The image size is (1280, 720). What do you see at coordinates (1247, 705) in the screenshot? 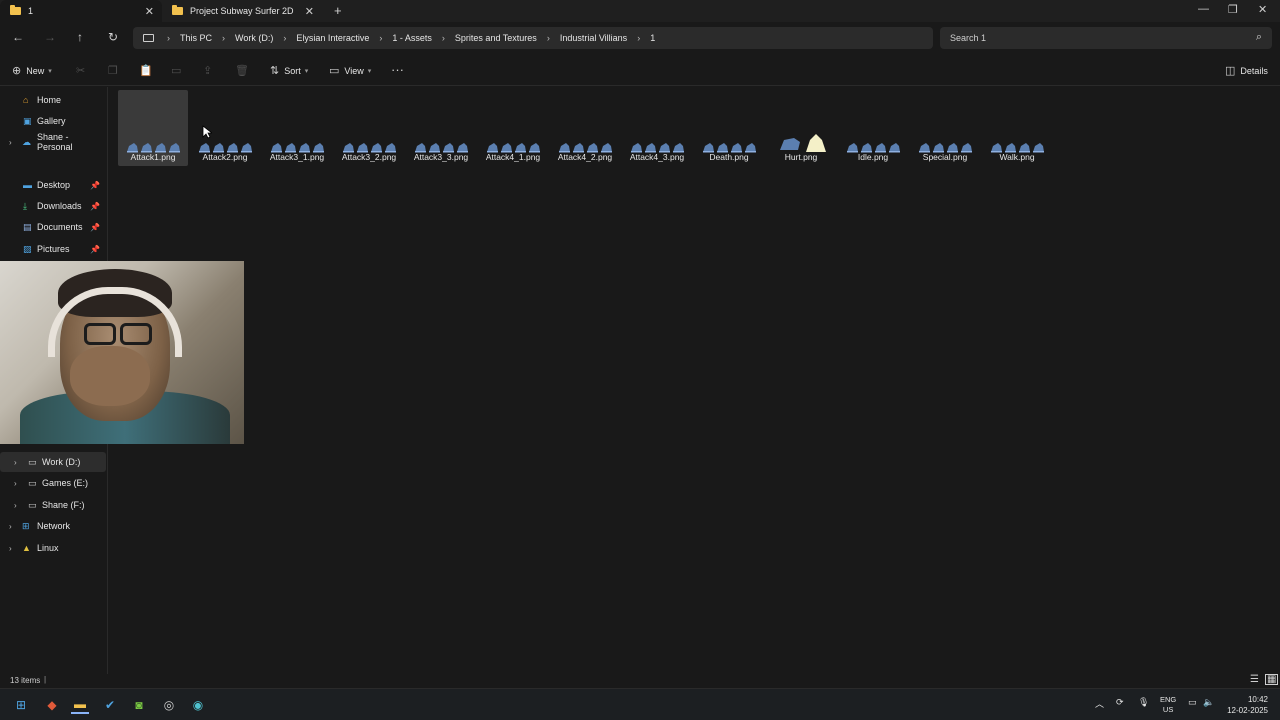
I see `clock: 10:42 12-02-2025` at bounding box center [1247, 705].